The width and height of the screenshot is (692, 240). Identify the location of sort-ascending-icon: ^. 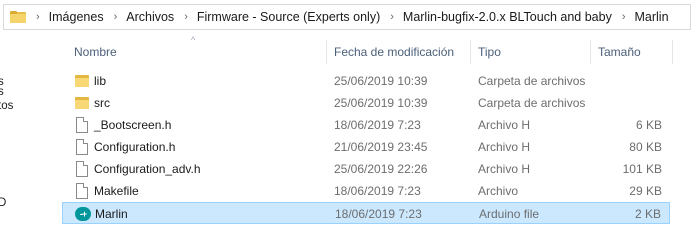
(193, 40).